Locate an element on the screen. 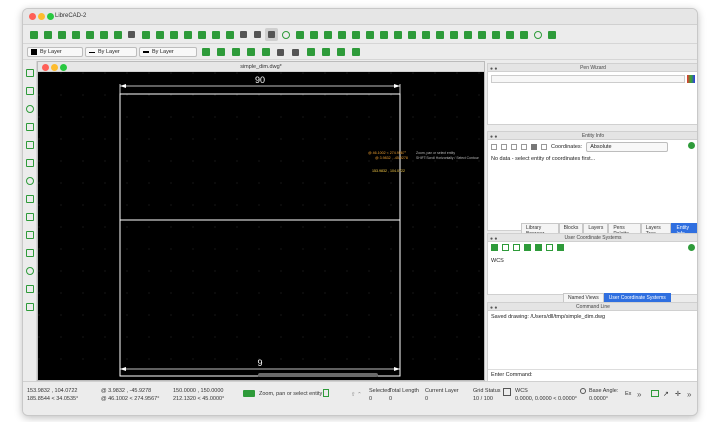 Image resolution: width=720 pixels, height=422 pixels. block-edit-icon is located at coordinates (235, 52).